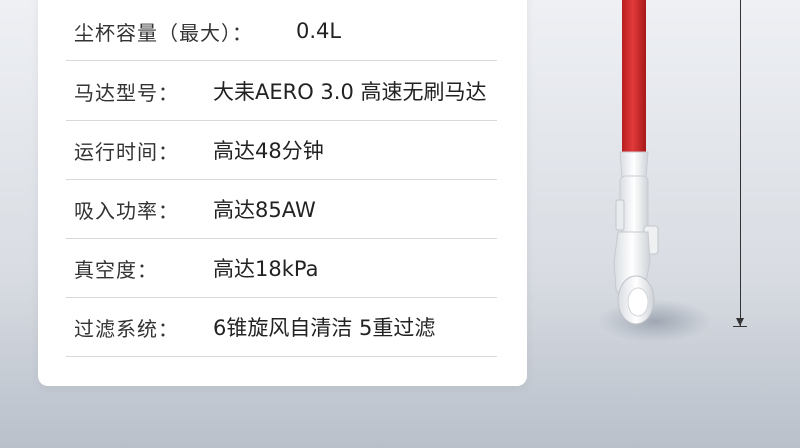  I want to click on spec-row-vacuum: 真空度： 高达18kPa, so click(281, 268).